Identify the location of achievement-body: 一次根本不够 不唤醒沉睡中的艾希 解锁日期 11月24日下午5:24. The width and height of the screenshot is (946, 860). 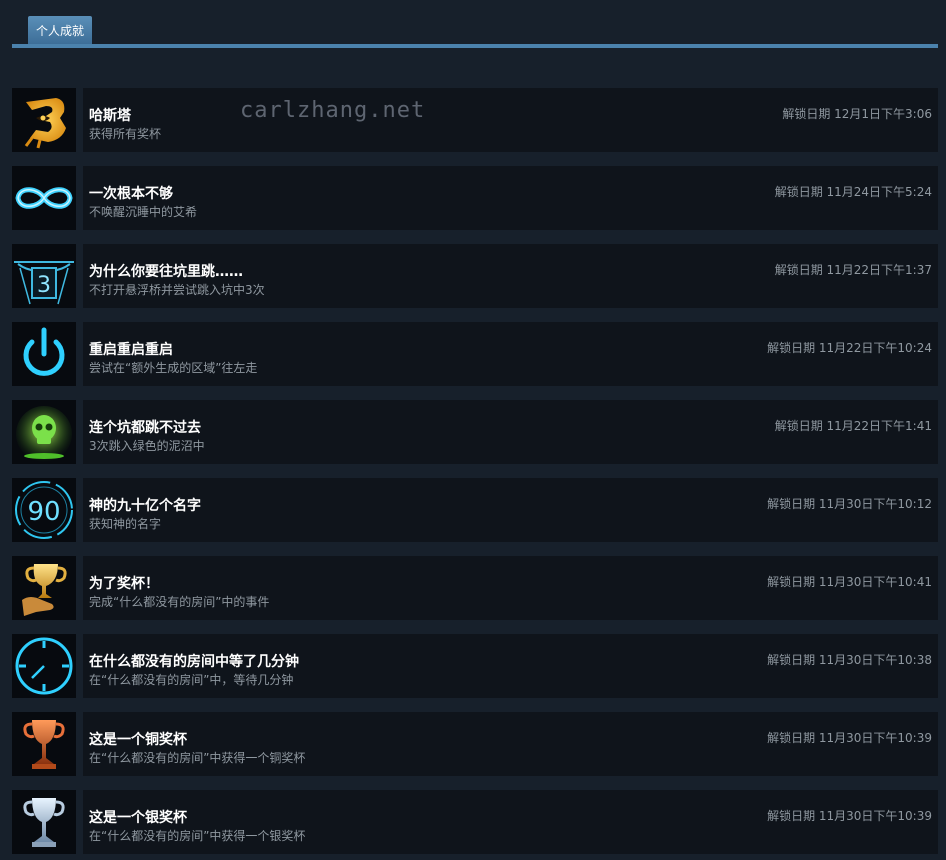
(510, 198).